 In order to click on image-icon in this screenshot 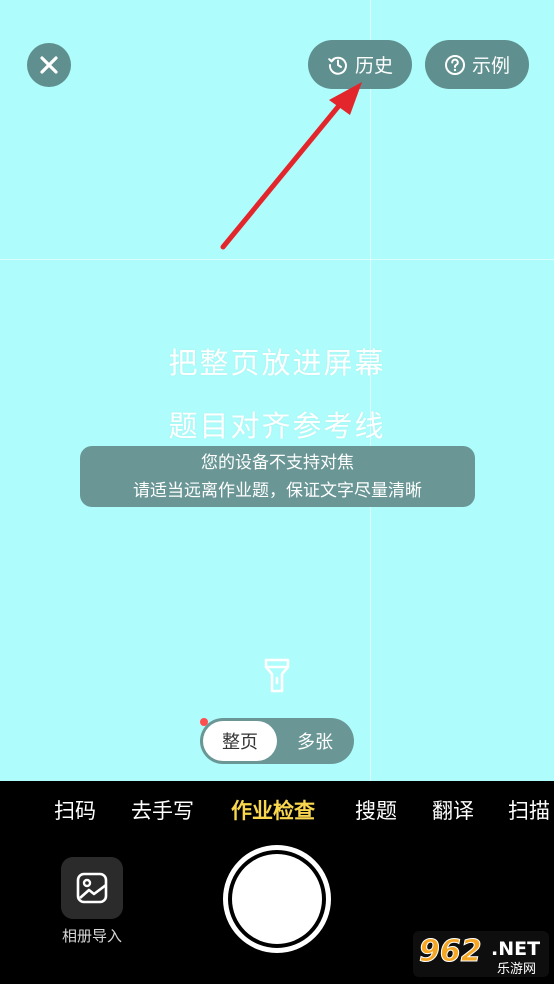, I will do `click(92, 888)`.